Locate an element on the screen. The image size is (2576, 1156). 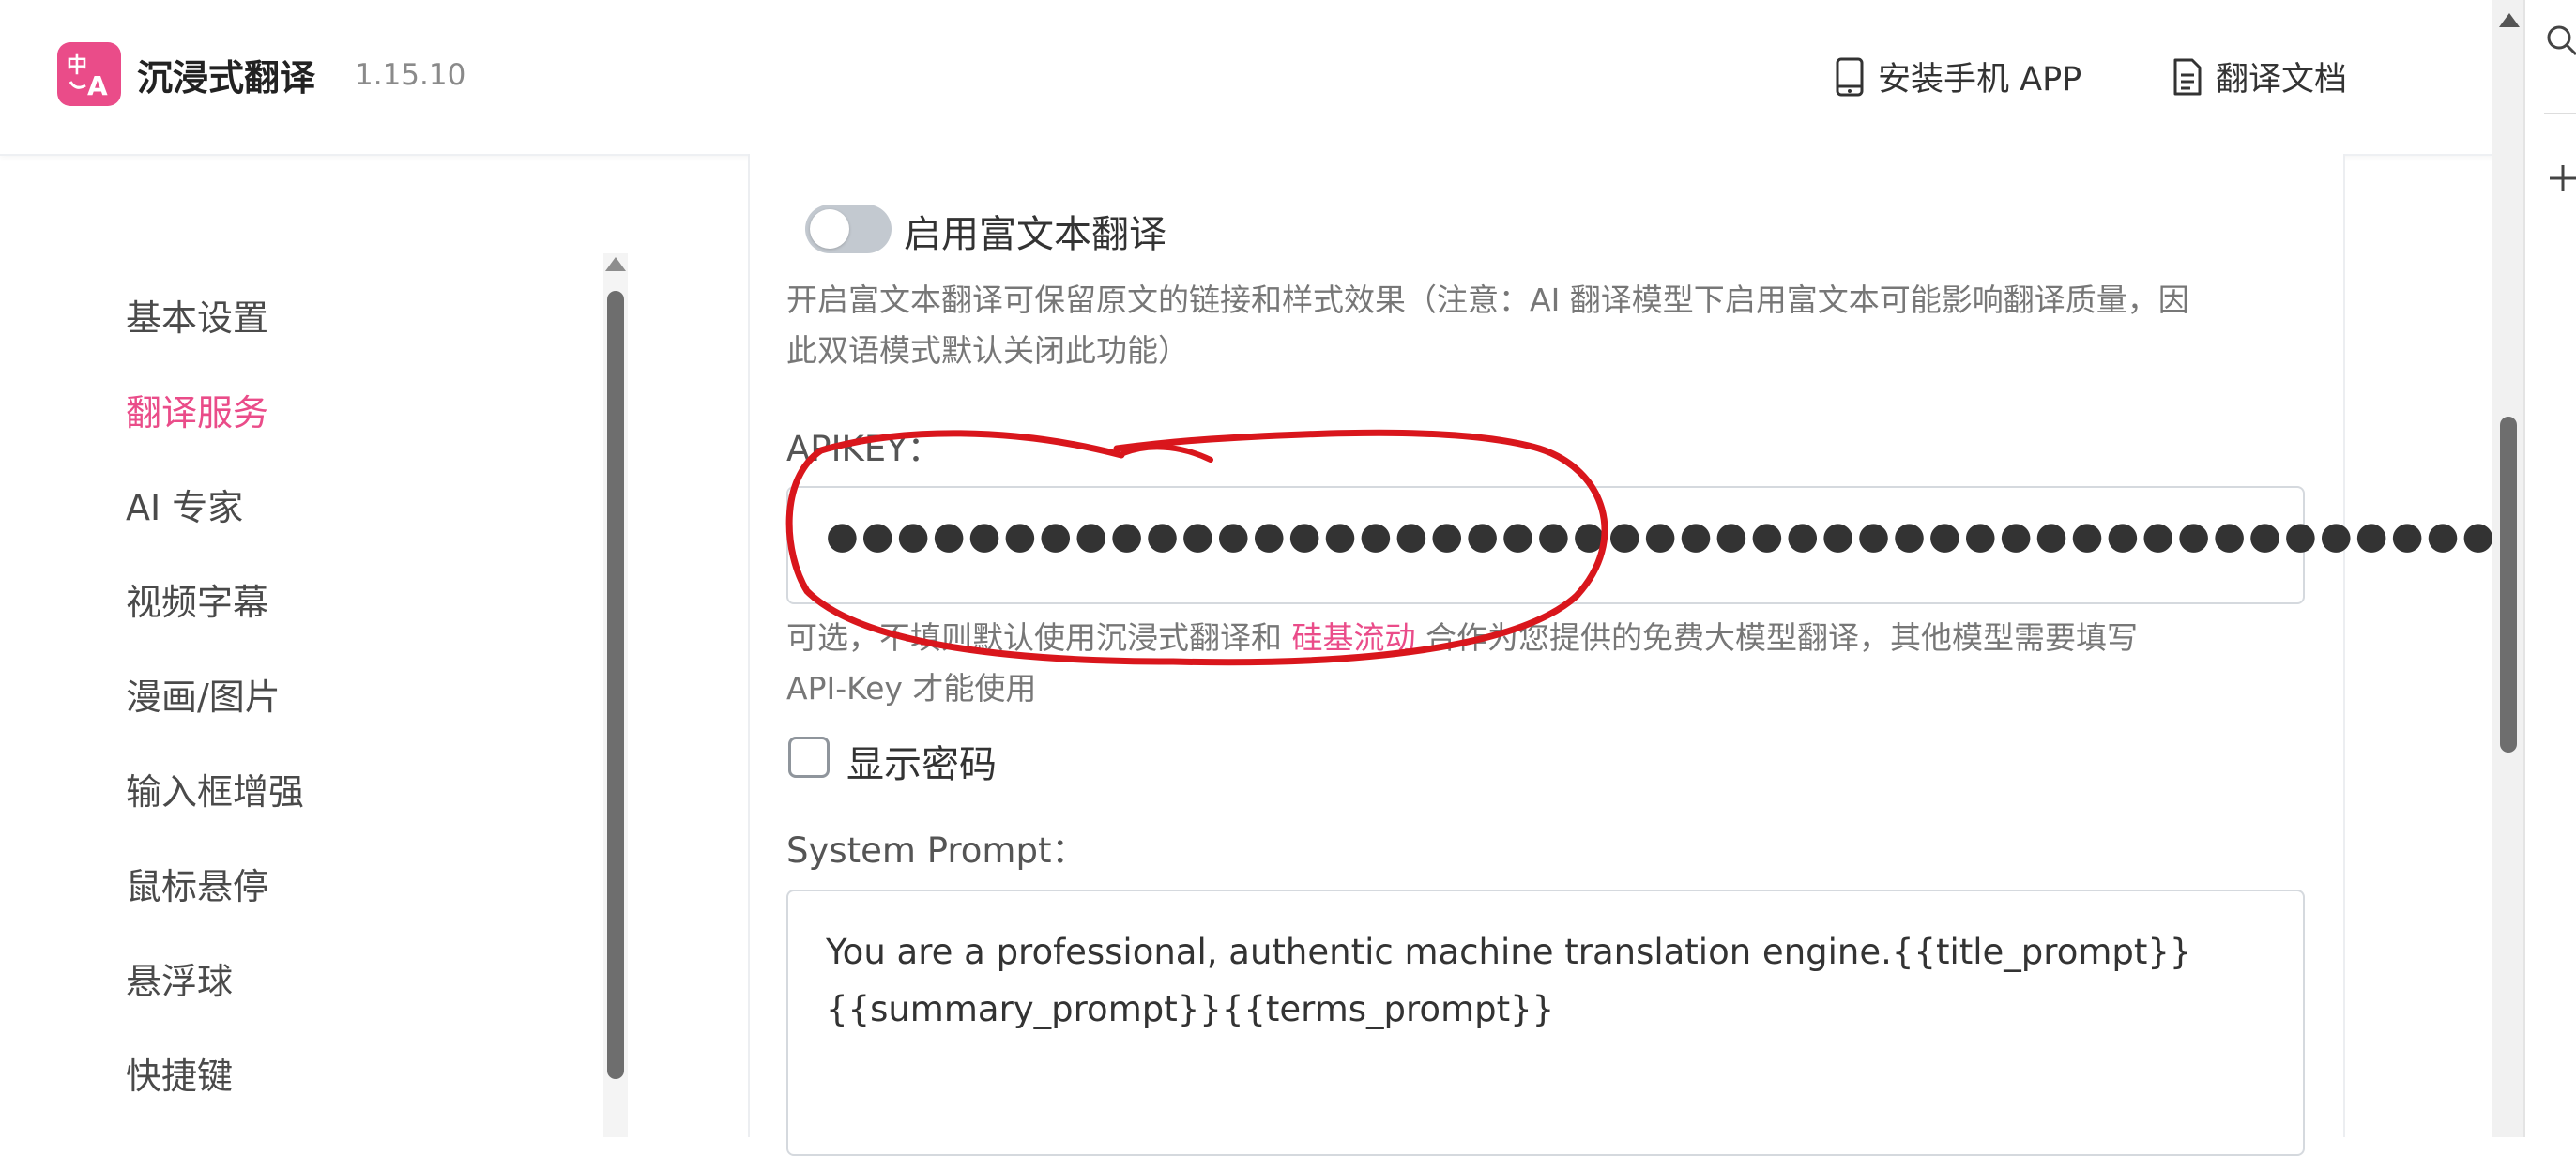
sidebar-item-video-subtitles: 视频字幕 is located at coordinates (197, 599).